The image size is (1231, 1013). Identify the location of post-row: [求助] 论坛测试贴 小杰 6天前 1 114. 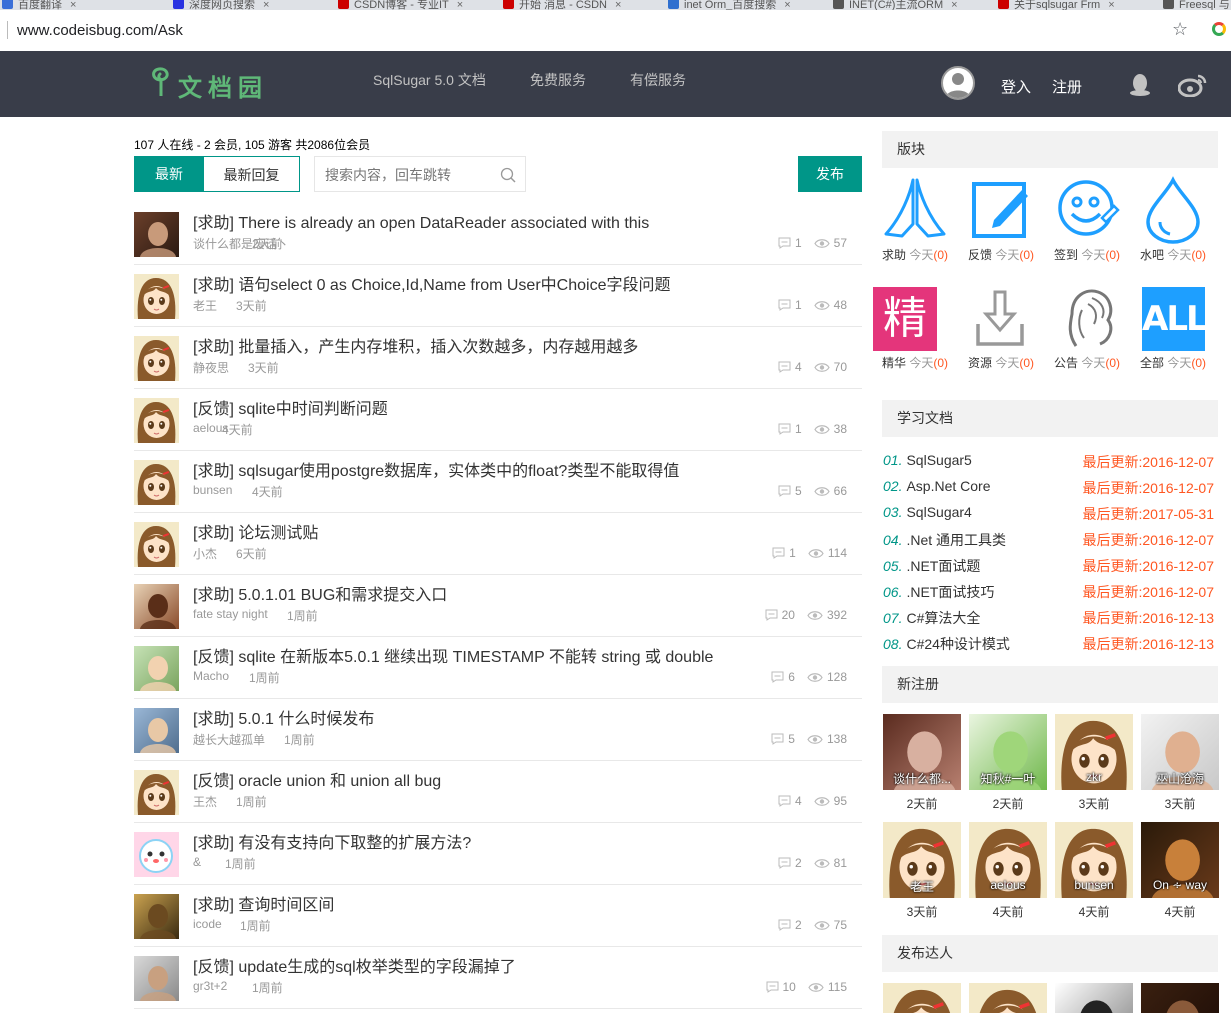
(498, 544).